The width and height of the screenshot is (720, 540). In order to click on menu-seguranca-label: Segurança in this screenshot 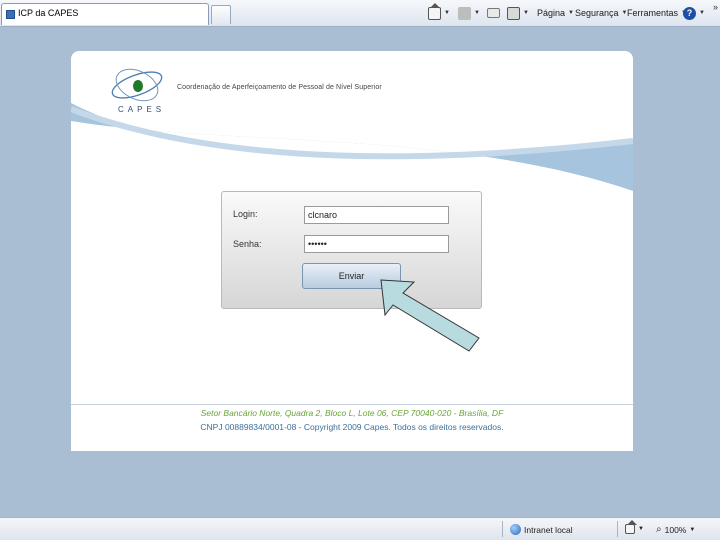, I will do `click(597, 13)`.